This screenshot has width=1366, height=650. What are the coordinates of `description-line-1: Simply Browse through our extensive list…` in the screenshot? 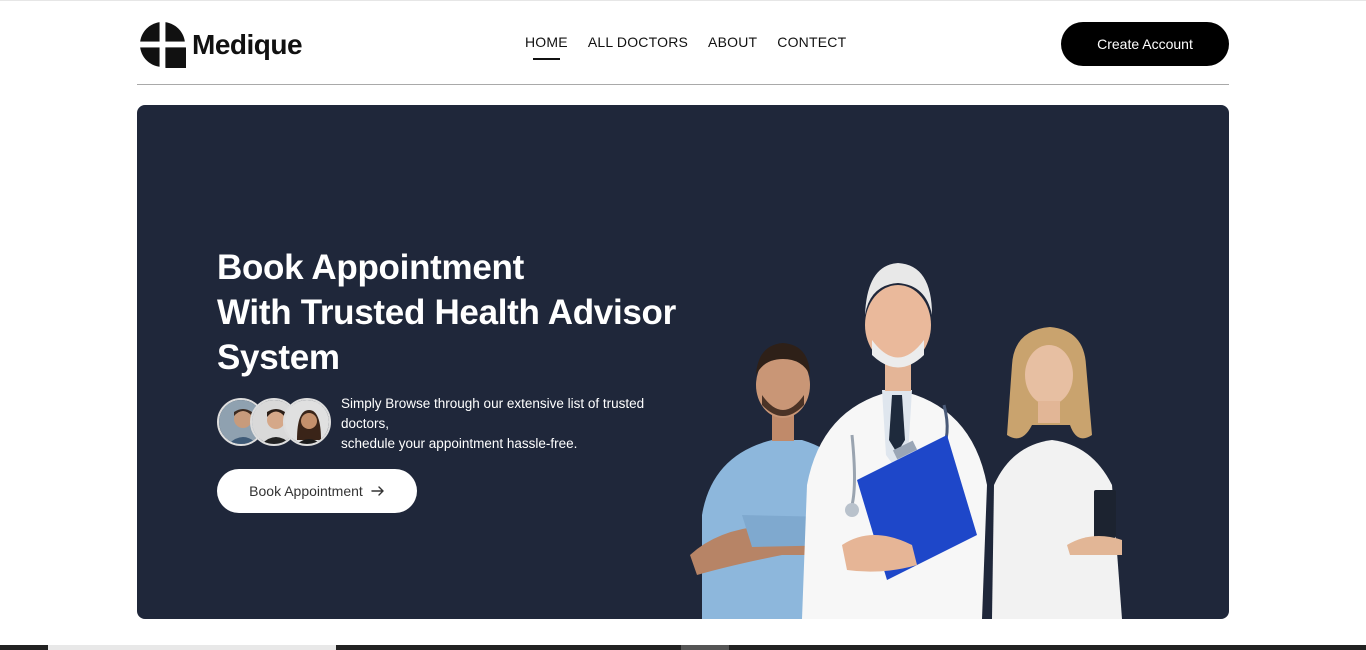 It's located at (493, 413).